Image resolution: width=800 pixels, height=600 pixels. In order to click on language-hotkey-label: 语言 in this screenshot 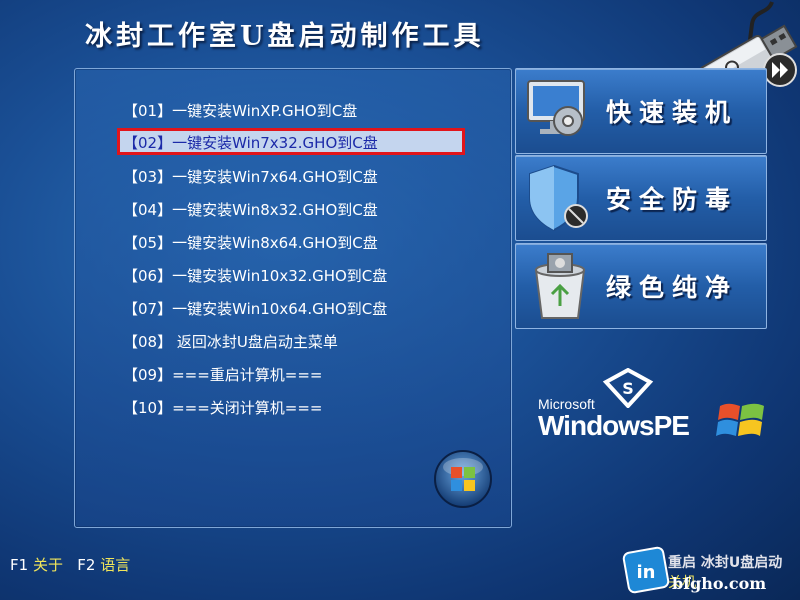, I will do `click(115, 565)`.